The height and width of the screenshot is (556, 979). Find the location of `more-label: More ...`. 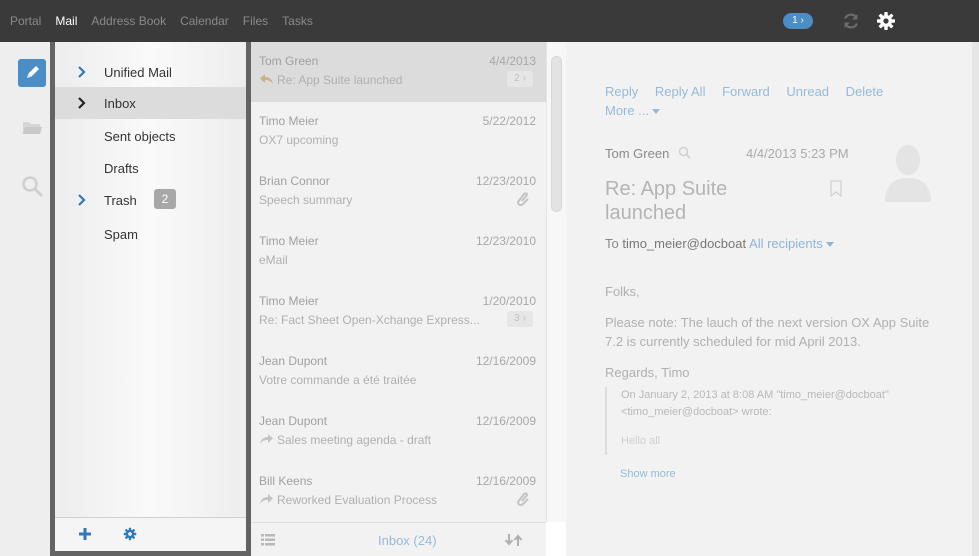

more-label: More ... is located at coordinates (627, 110).